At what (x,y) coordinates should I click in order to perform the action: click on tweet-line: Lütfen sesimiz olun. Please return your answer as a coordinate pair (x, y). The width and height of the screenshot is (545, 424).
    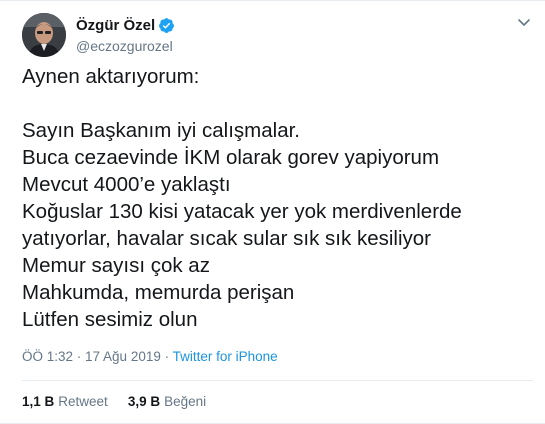
    Looking at the image, I should click on (110, 319).